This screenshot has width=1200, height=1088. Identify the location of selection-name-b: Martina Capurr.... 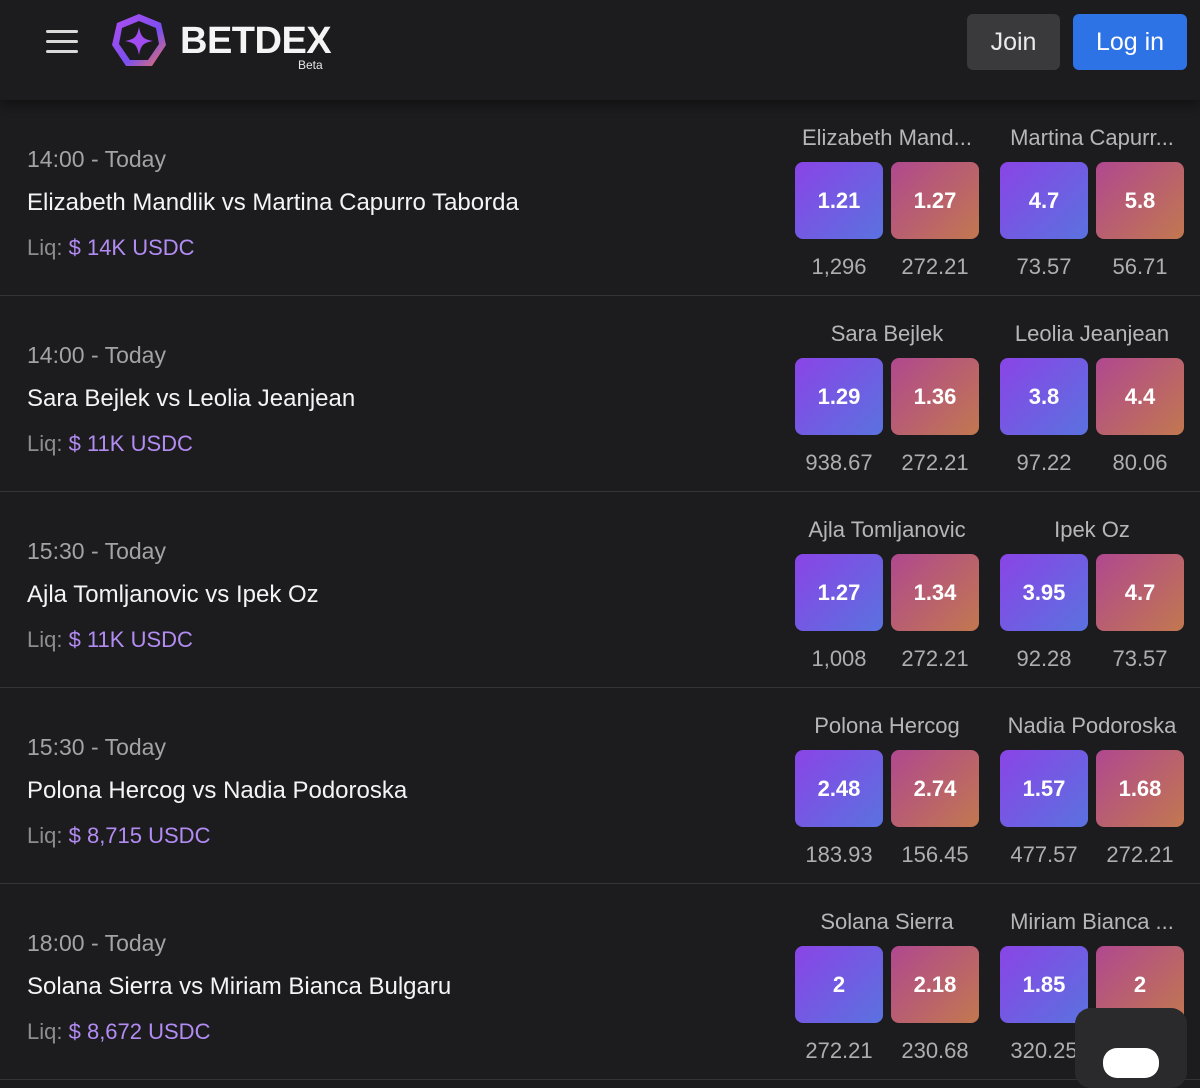
(1092, 137).